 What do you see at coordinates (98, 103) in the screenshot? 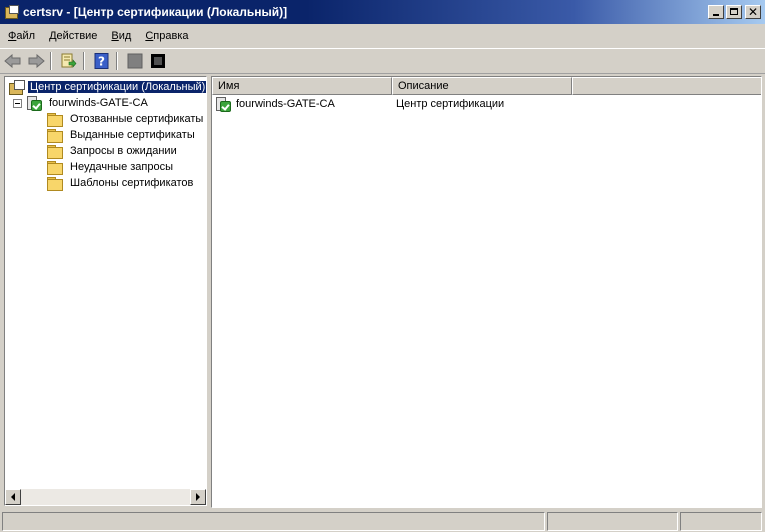
I see `tree-ca-label: fourwinds-GATE-CA` at bounding box center [98, 103].